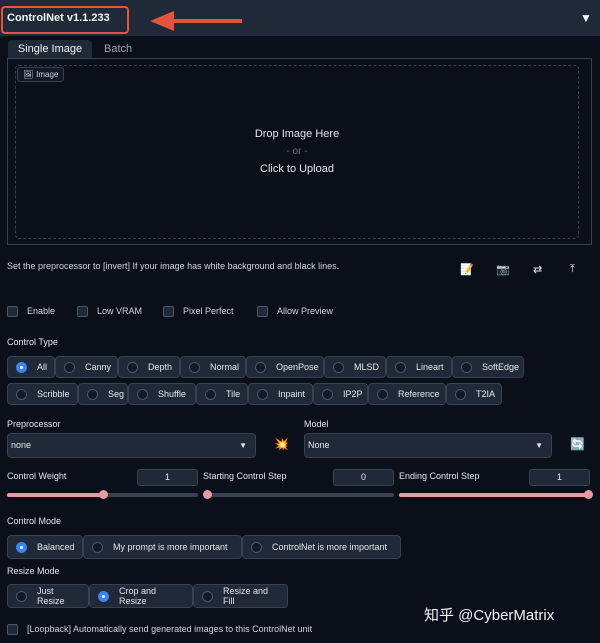 This screenshot has width=600, height=643. I want to click on ending-step-input: 1, so click(559, 477).